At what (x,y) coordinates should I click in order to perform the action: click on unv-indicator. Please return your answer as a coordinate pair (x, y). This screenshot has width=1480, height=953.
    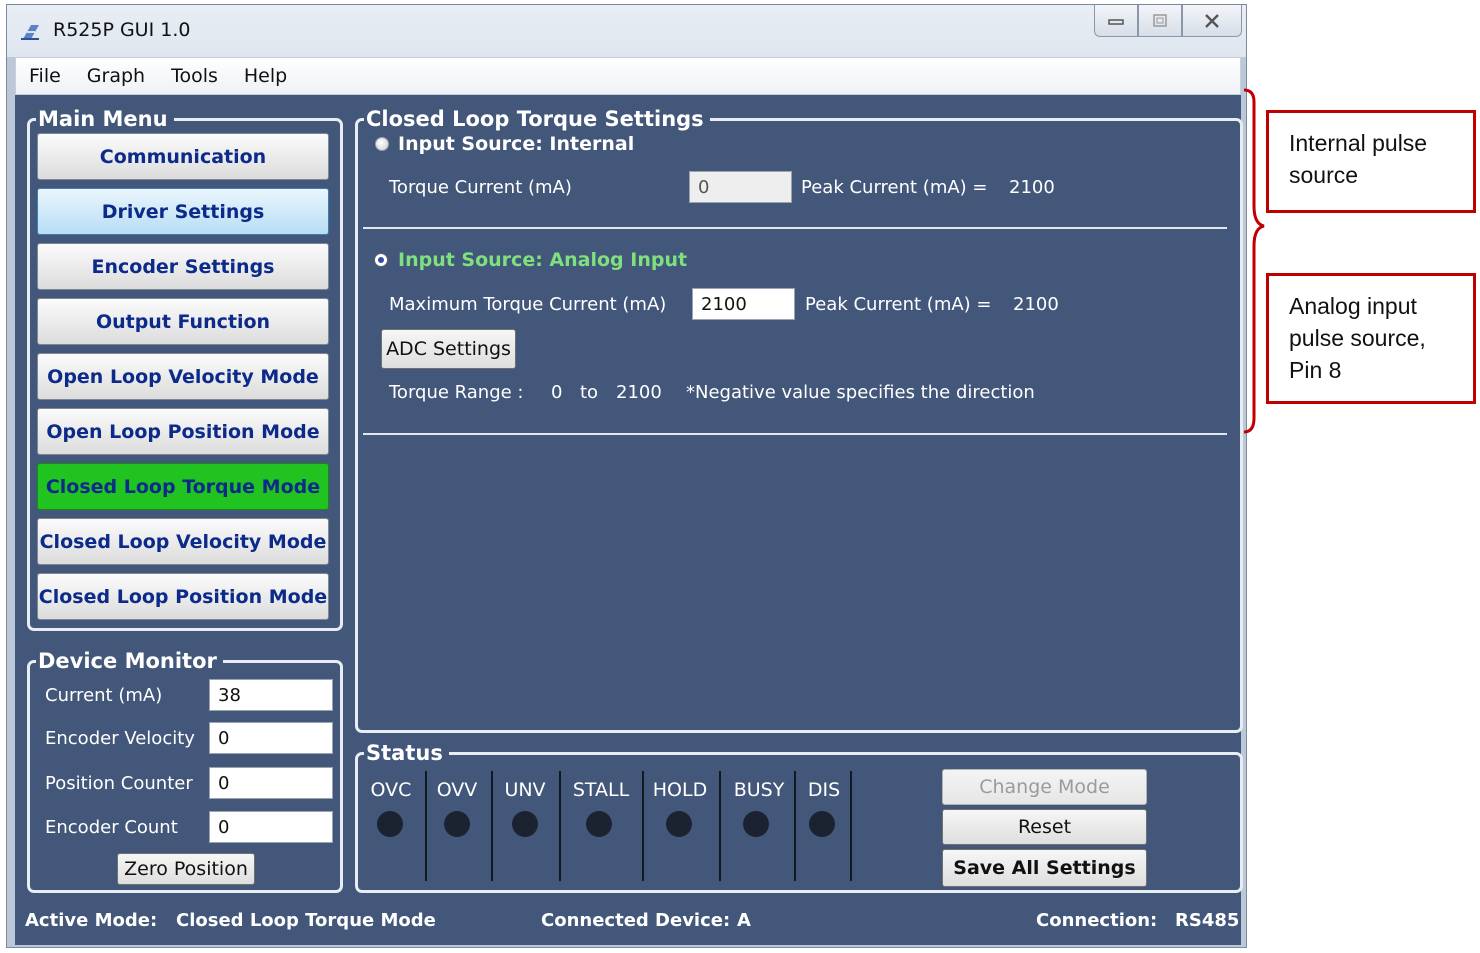
    Looking at the image, I should click on (525, 824).